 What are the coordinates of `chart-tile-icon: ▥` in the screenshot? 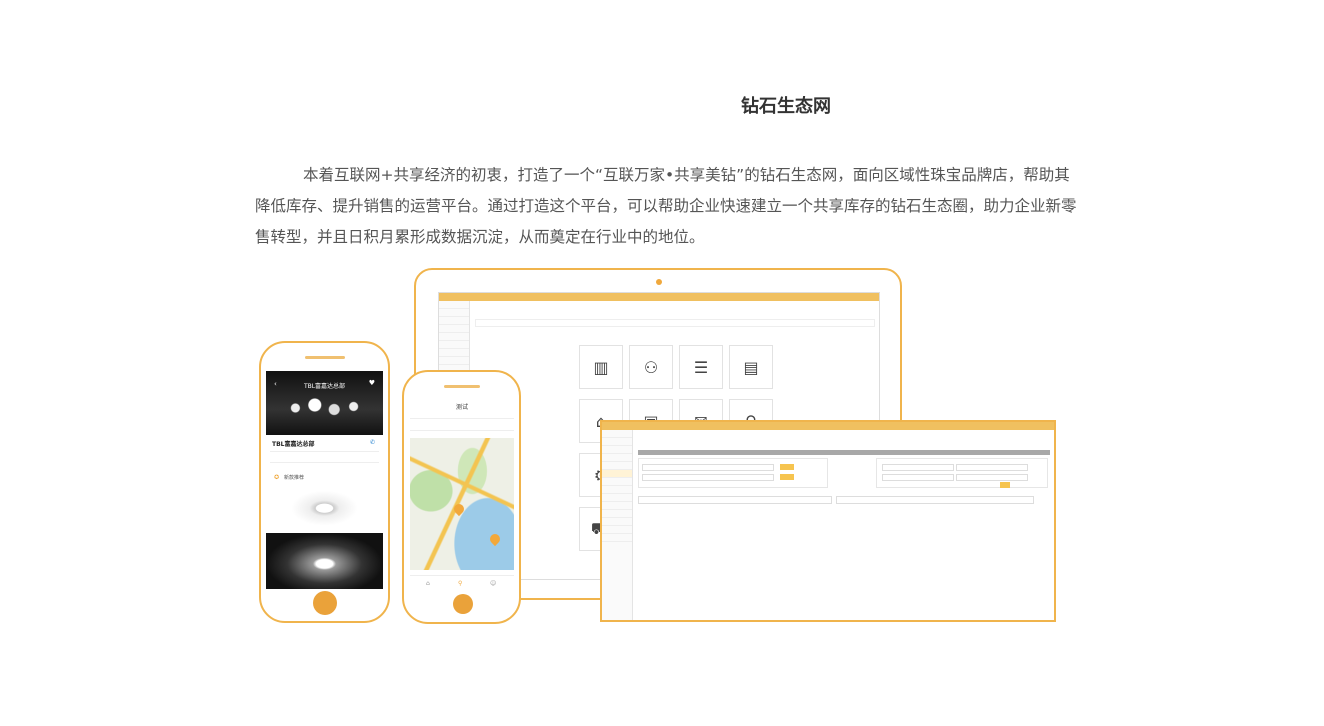 It's located at (601, 367).